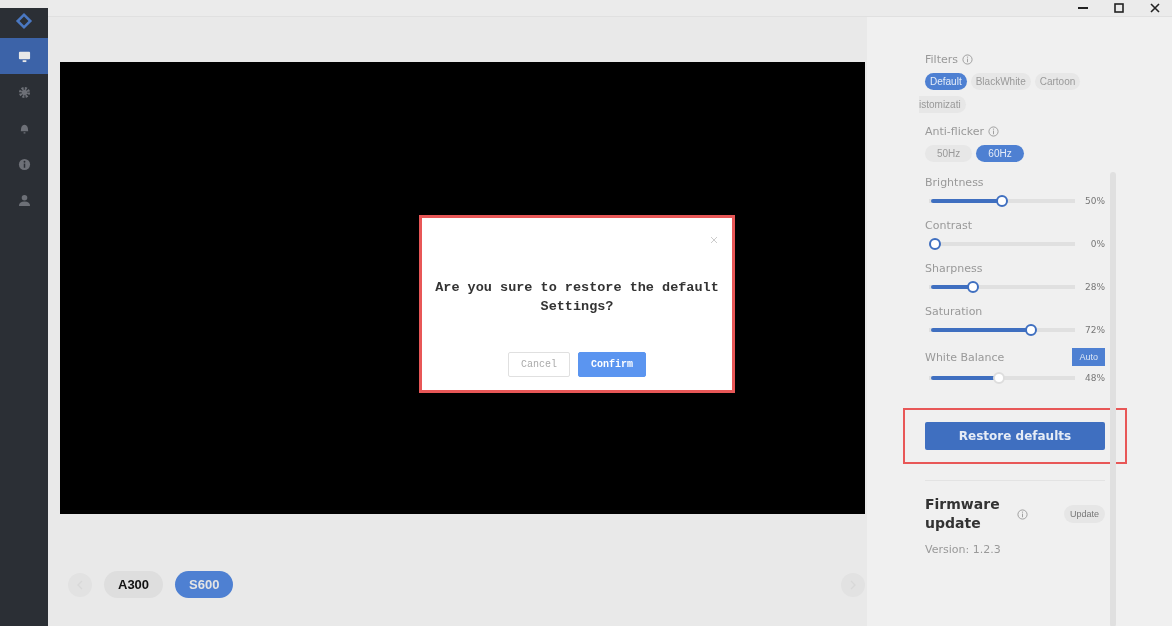 This screenshot has width=1172, height=626. Describe the element at coordinates (1000, 153) in the screenshot. I see `frequency-chip: 60Hz` at that location.